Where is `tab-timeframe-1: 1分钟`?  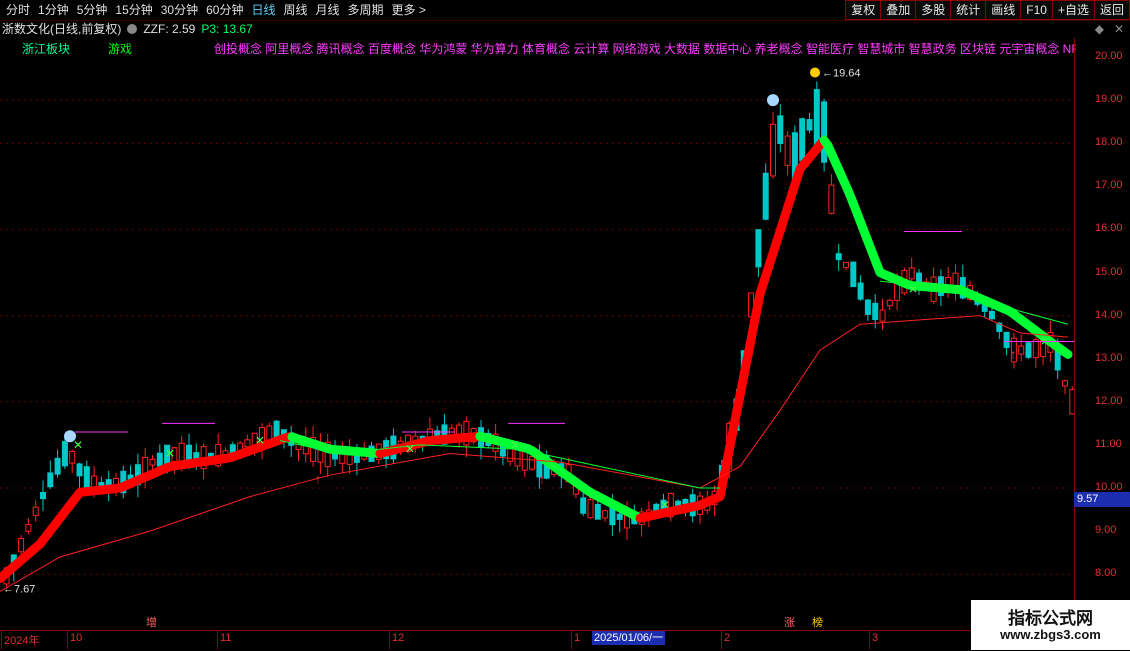 tab-timeframe-1: 1分钟 is located at coordinates (53, 10).